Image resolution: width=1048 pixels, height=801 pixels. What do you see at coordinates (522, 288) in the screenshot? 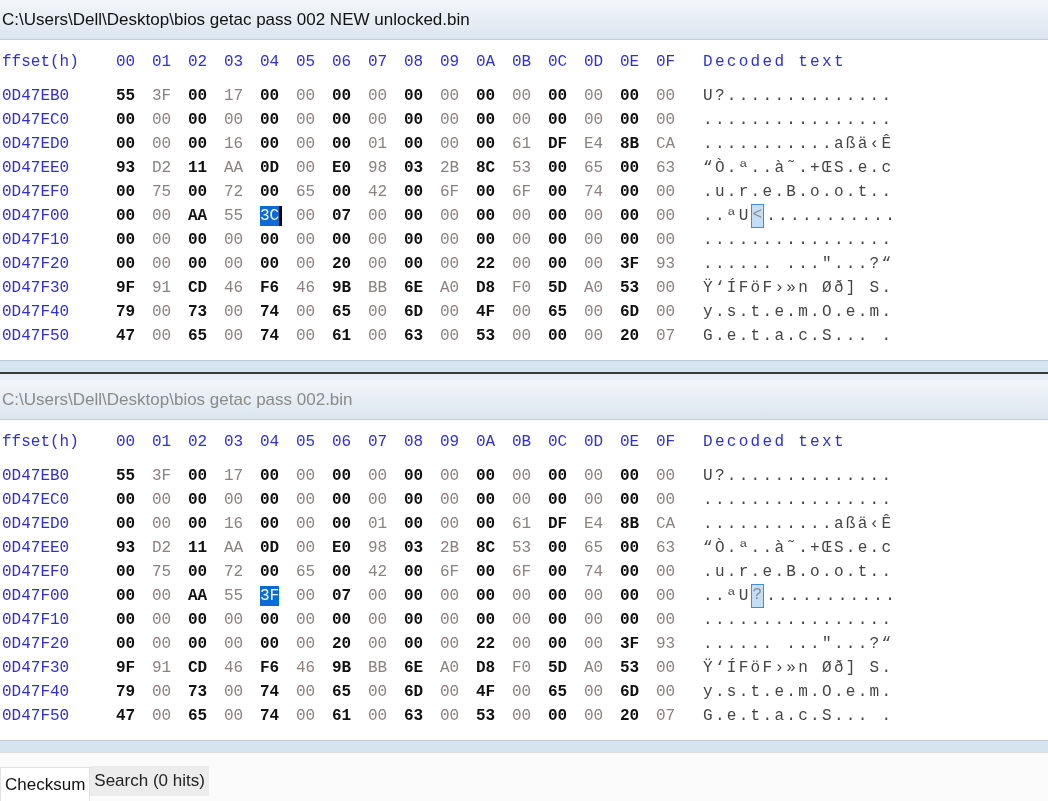
I see `byte-cell: F0` at bounding box center [522, 288].